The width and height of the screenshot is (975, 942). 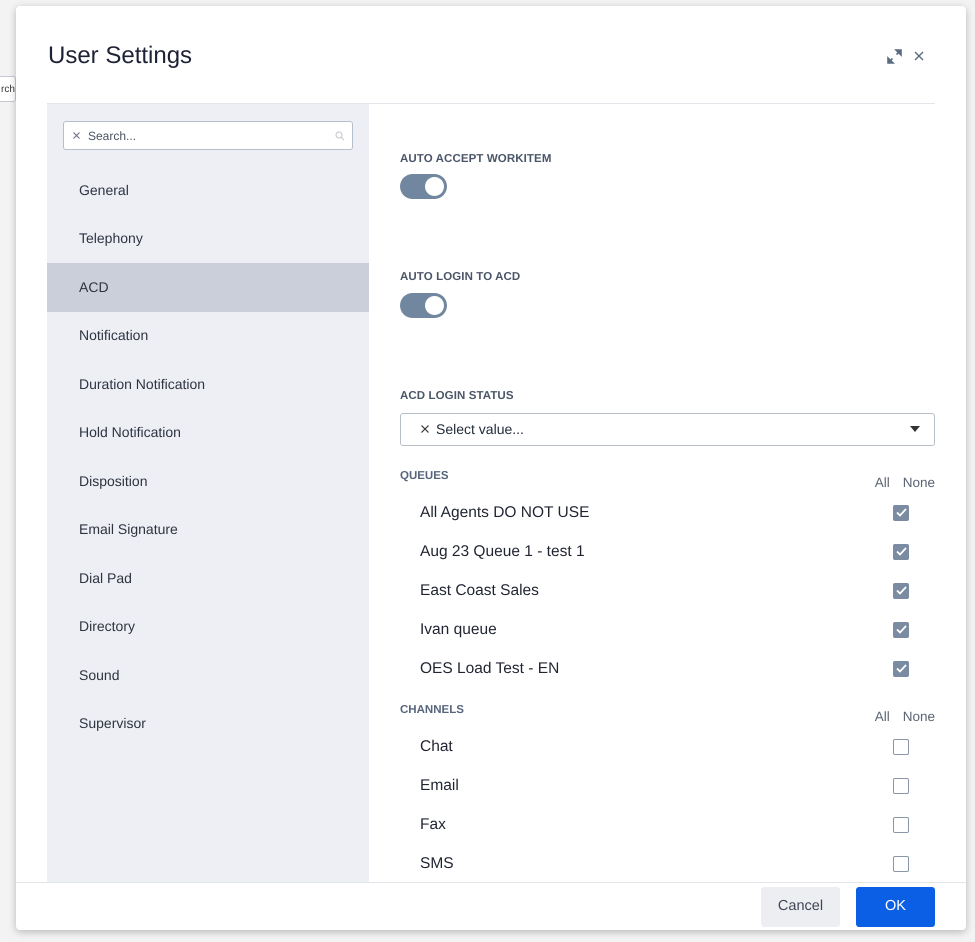 I want to click on sidebar-item: Sound, so click(x=208, y=675).